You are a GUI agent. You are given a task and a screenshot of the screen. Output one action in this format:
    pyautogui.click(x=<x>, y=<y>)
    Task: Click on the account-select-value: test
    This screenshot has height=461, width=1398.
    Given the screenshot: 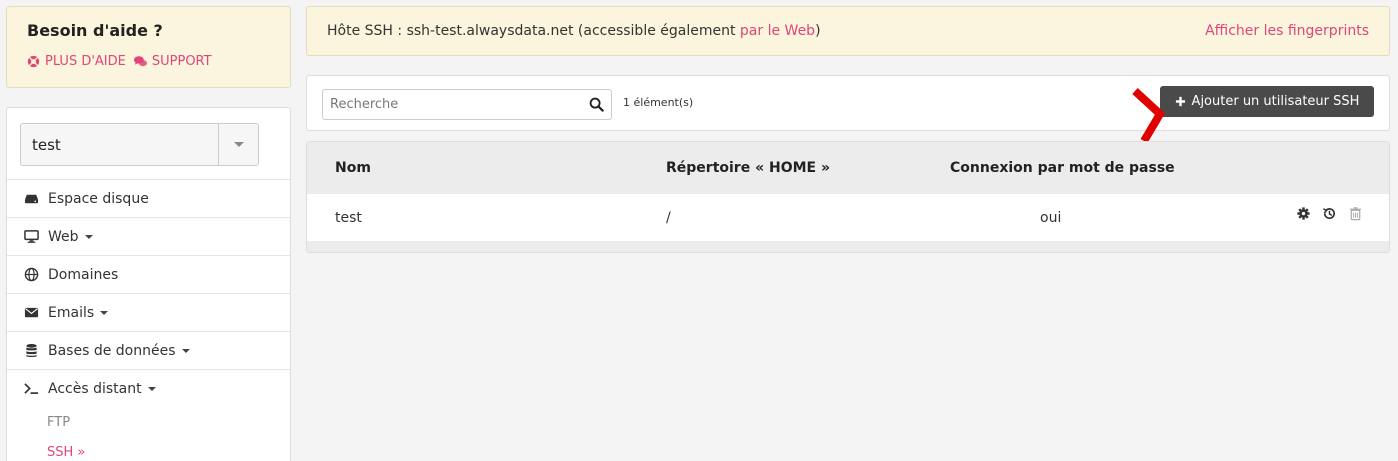 What is the action you would take?
    pyautogui.click(x=46, y=144)
    